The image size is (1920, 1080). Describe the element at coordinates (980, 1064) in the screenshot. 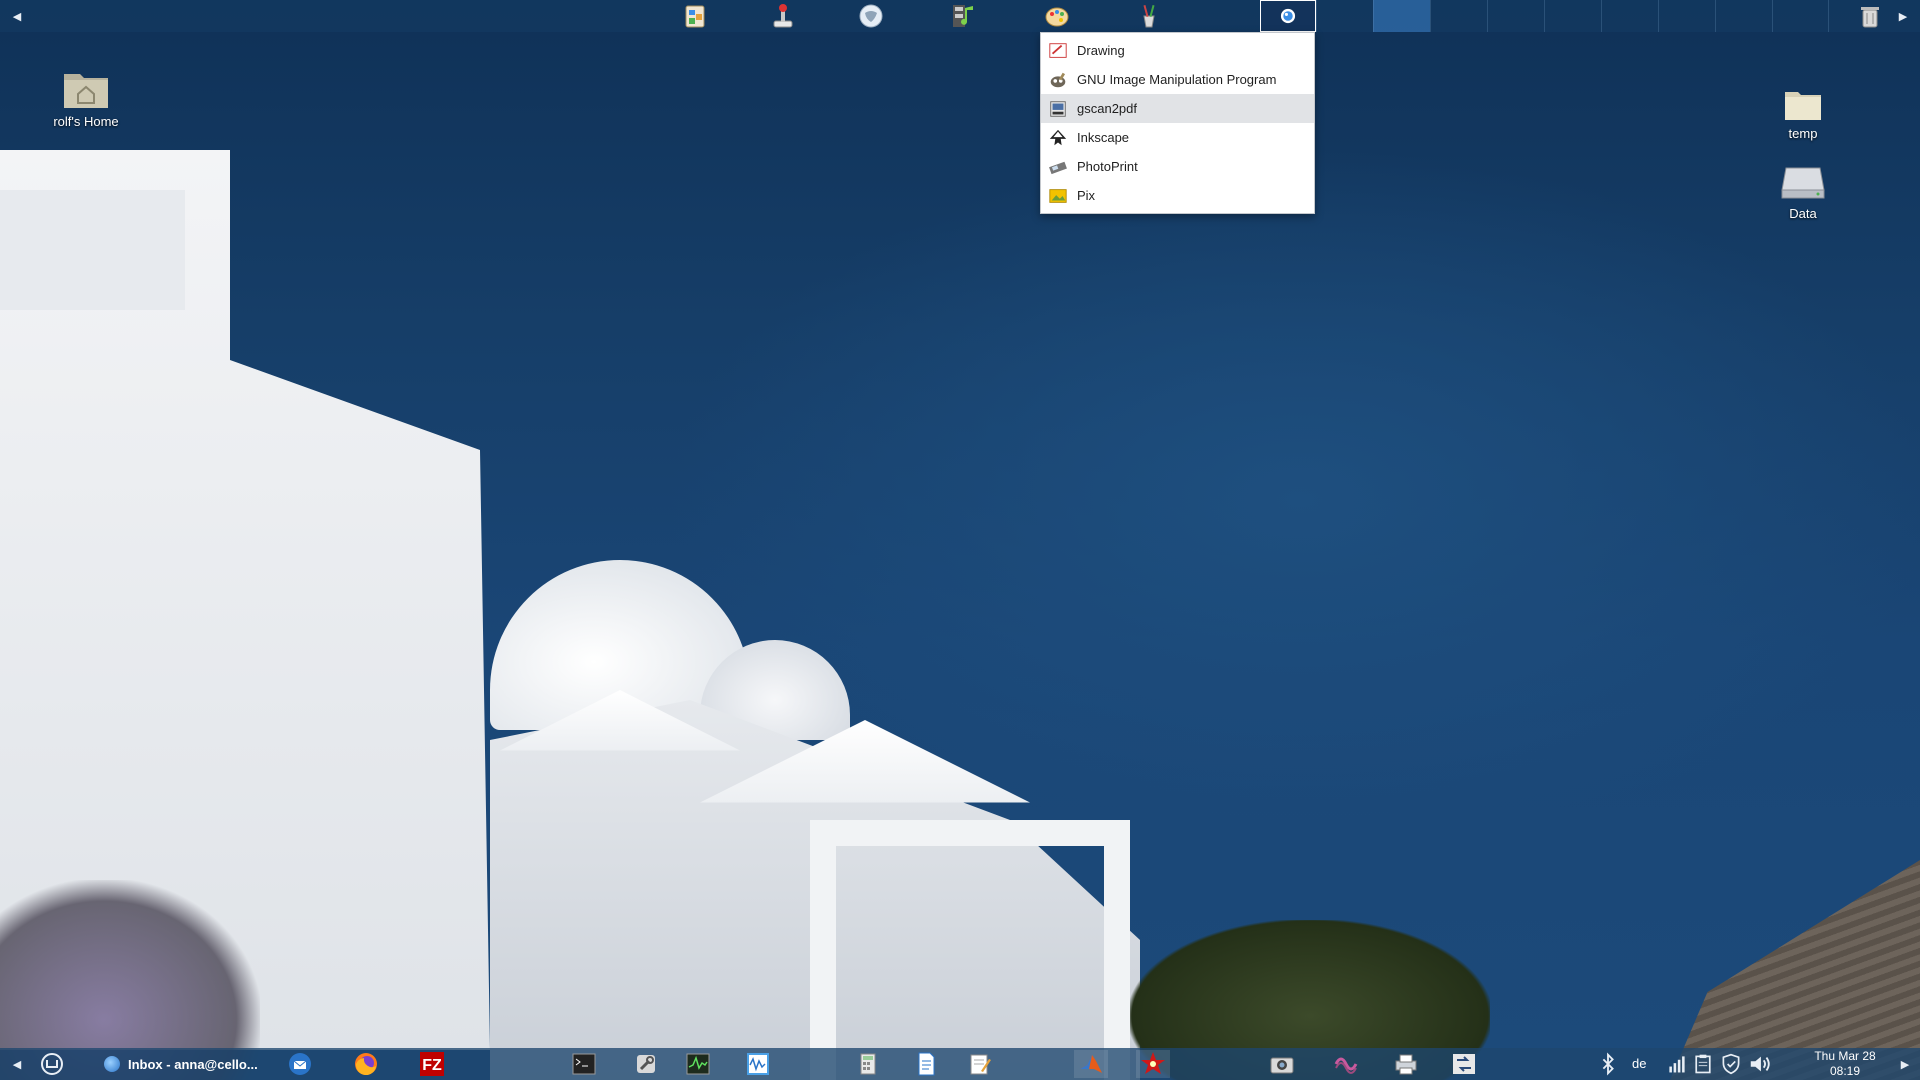

I see `text-editor-icon` at that location.